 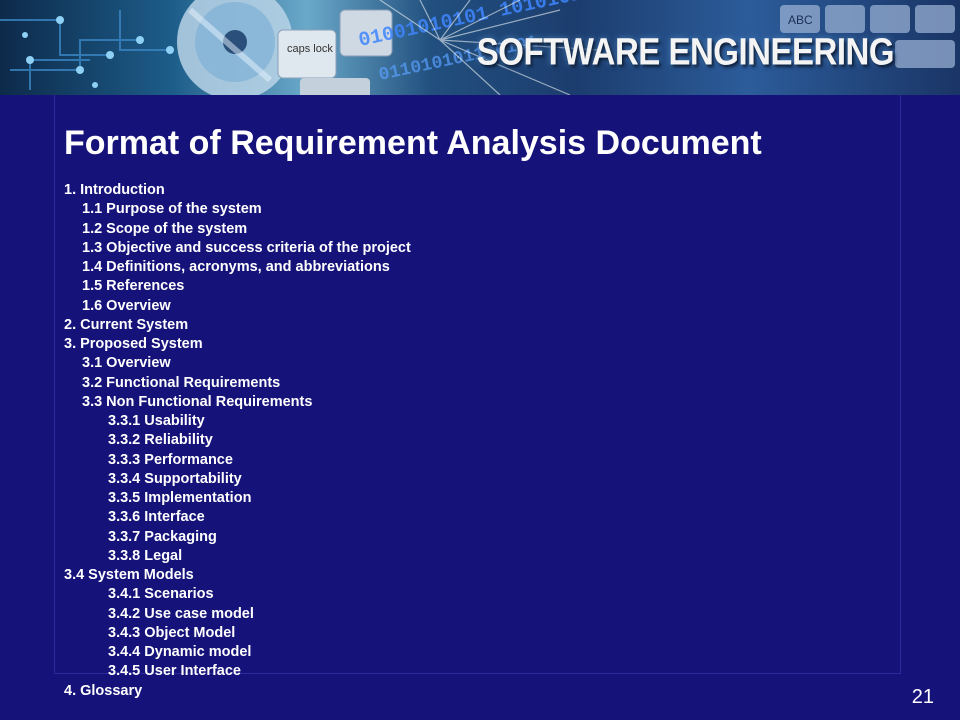 What do you see at coordinates (800, 20) in the screenshot?
I see `svg-text: ABC` at bounding box center [800, 20].